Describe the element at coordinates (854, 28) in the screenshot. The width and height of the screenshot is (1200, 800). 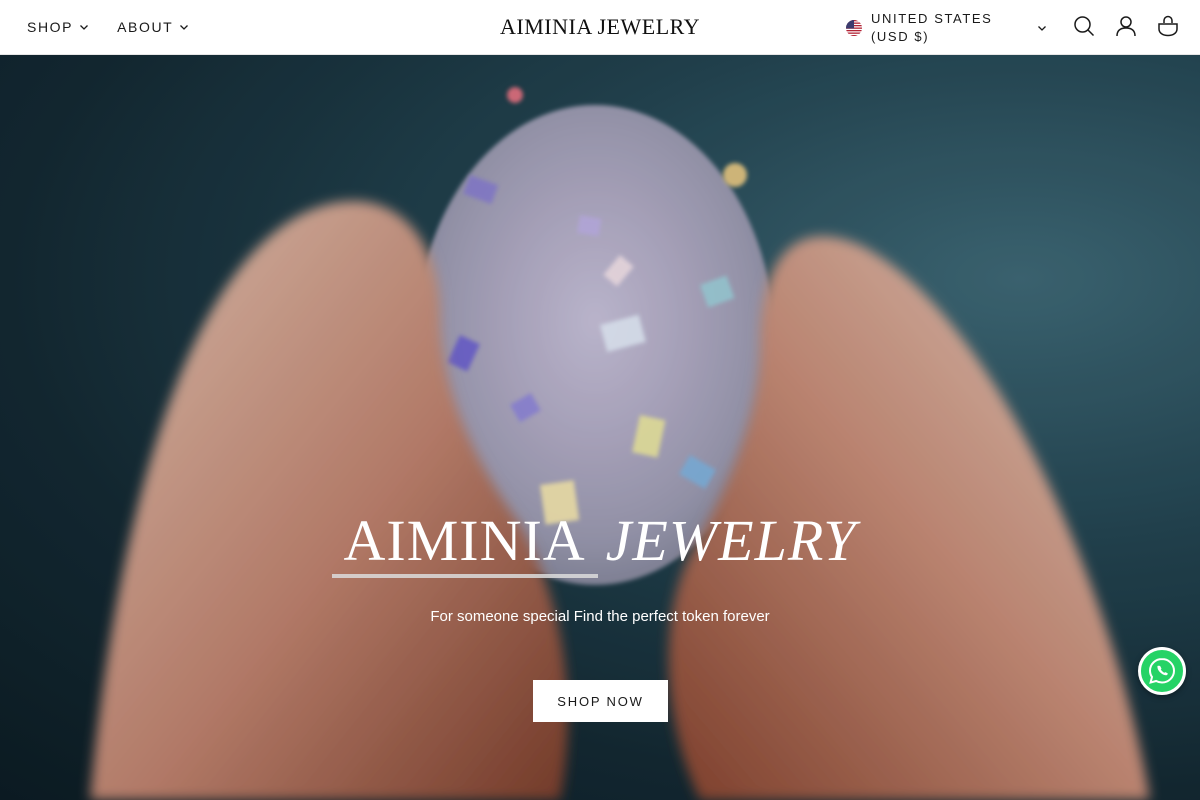
I see `us-flag-icon` at that location.